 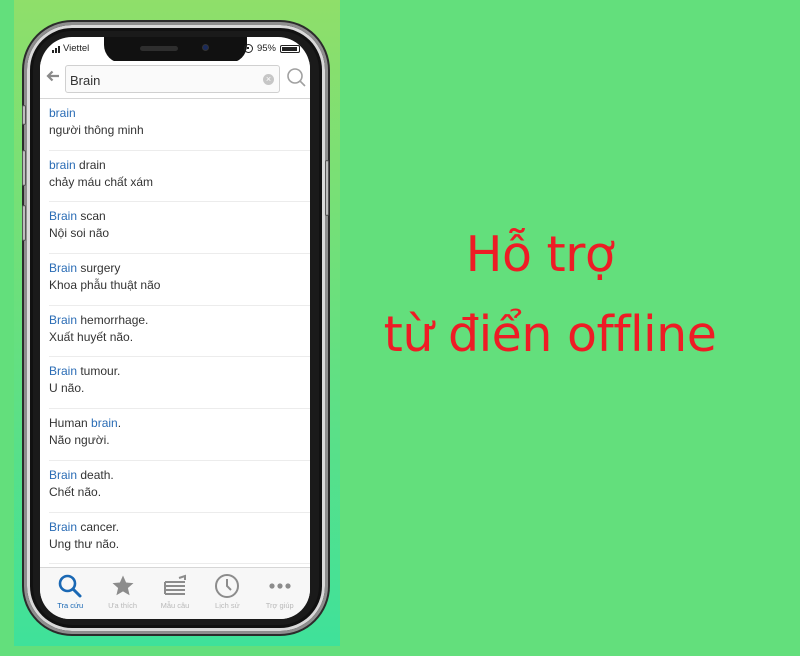 I want to click on tab-clock: Lịch sử, so click(x=227, y=593).